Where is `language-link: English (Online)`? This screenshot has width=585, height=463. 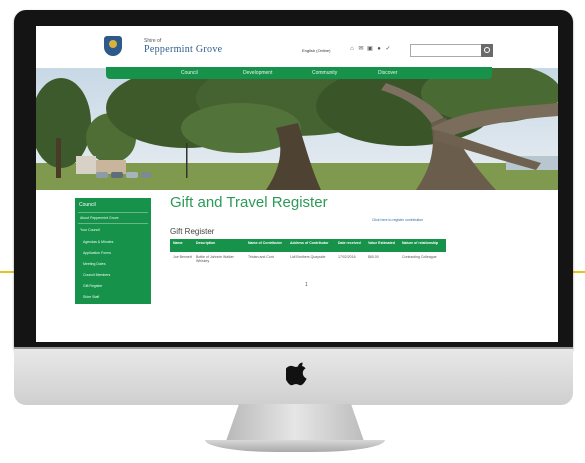 language-link: English (Online) is located at coordinates (316, 50).